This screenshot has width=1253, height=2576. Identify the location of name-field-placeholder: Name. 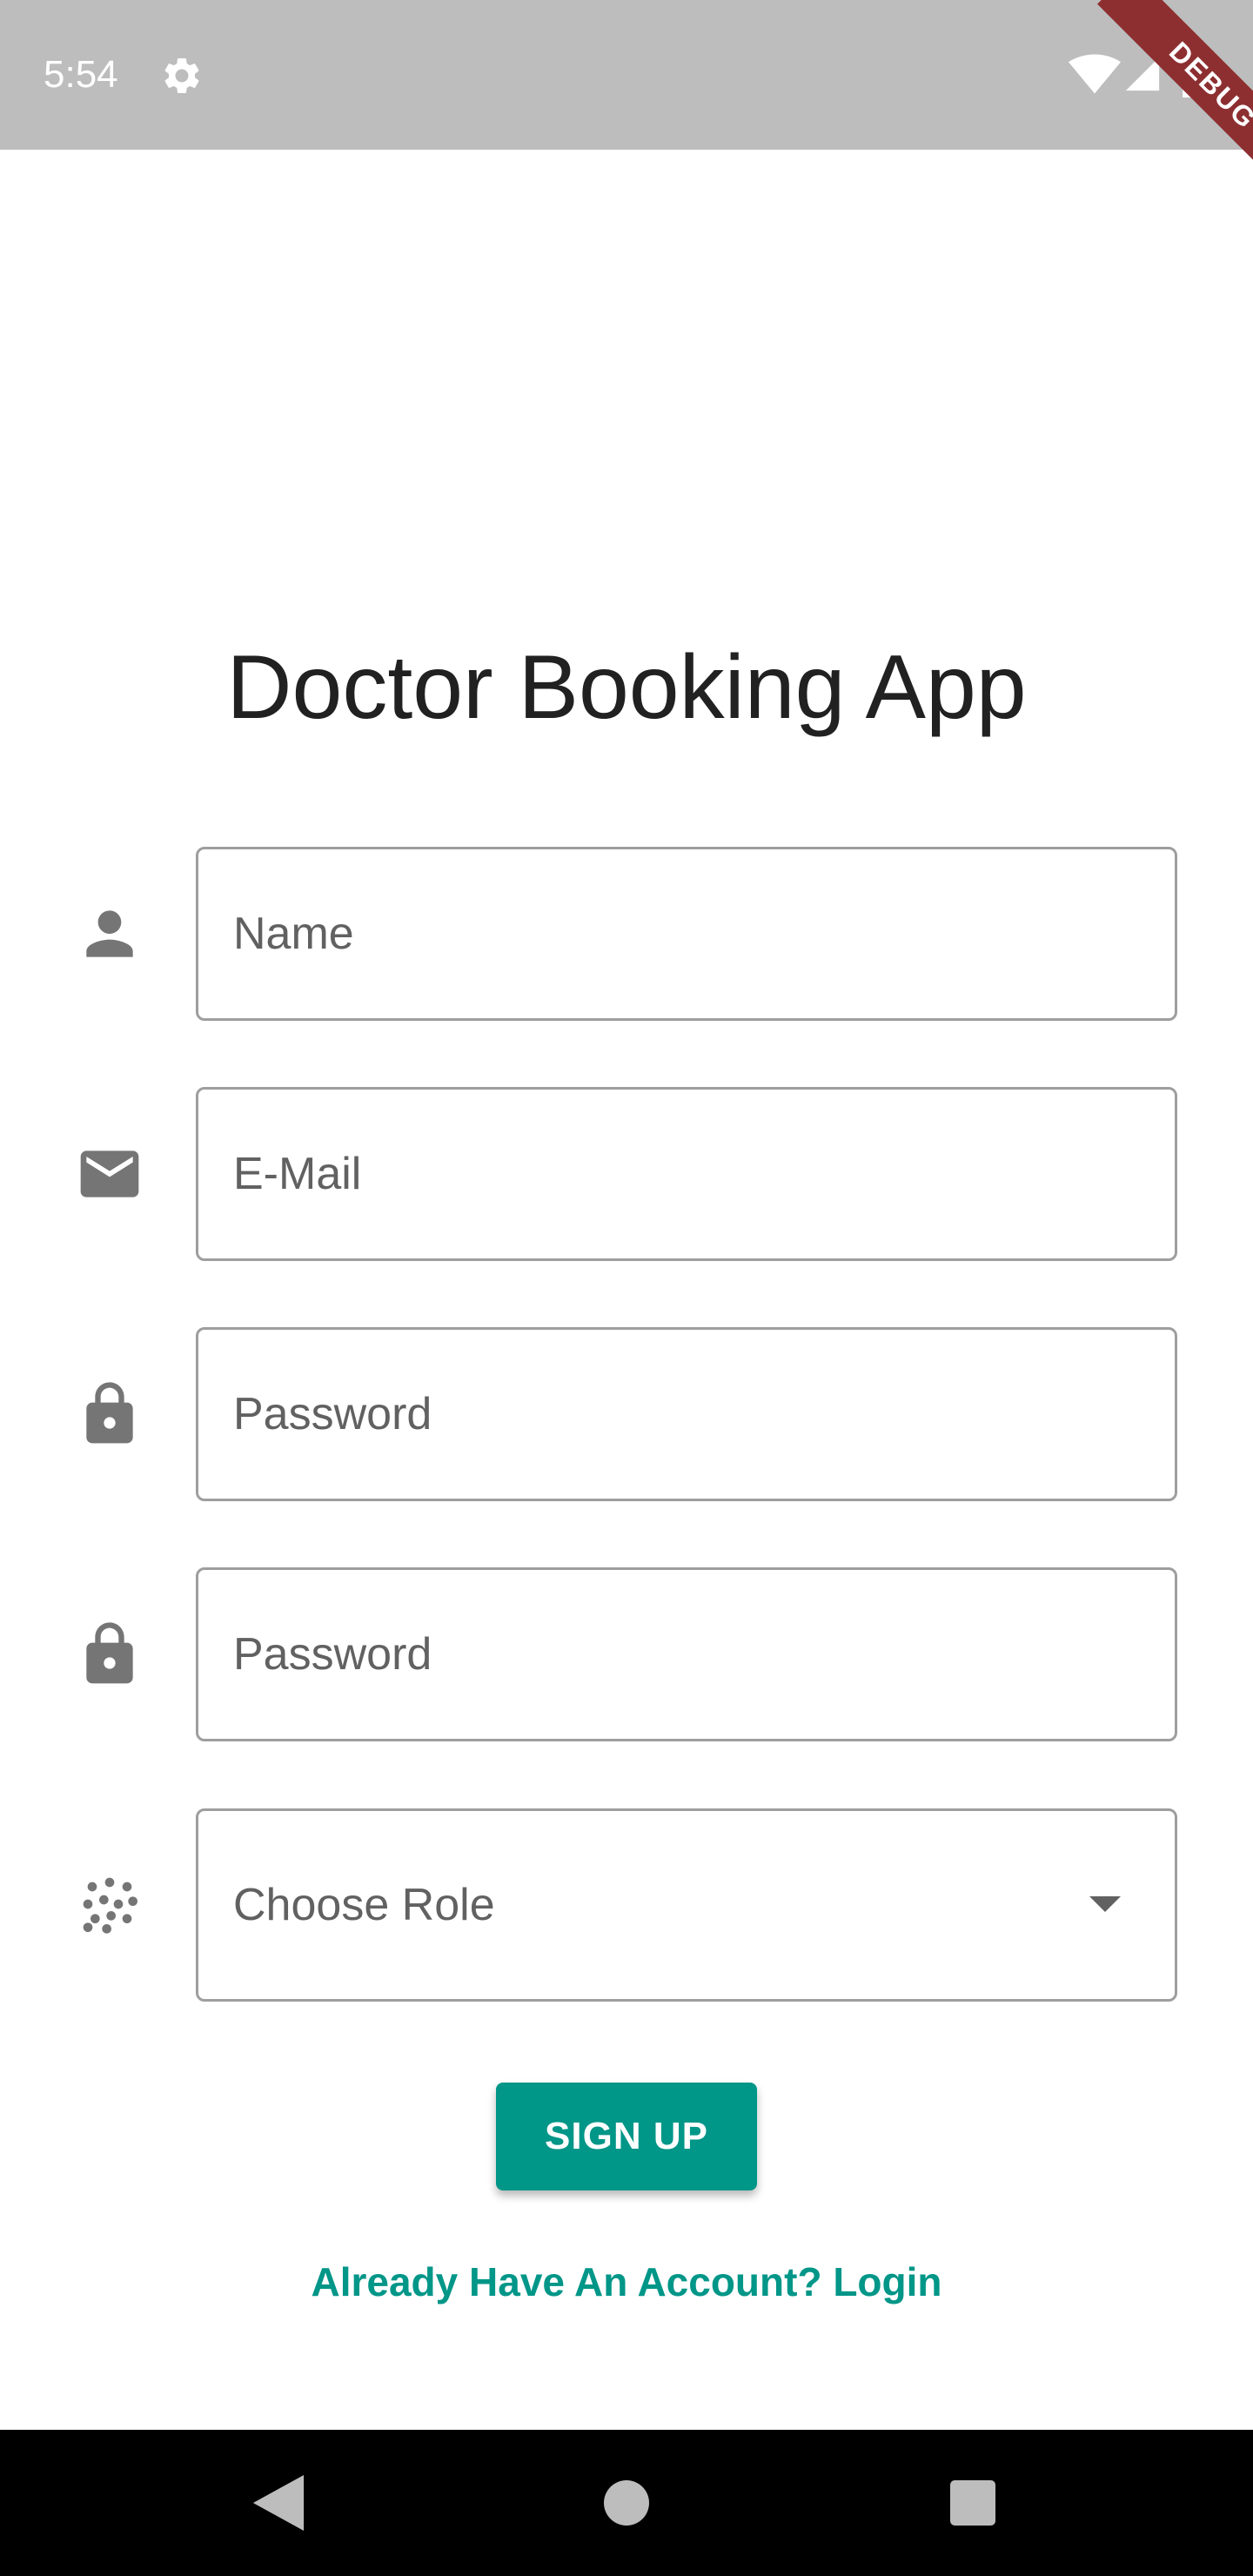
(293, 934).